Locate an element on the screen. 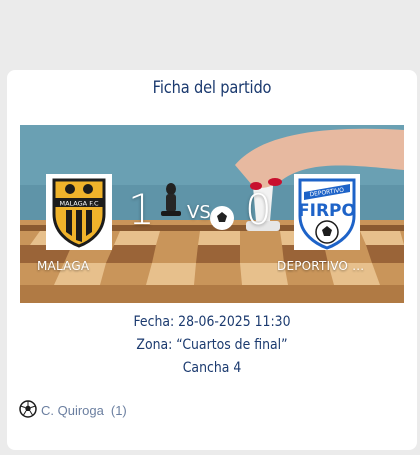 This screenshot has width=420, height=455. match-court: Cancha 4 is located at coordinates (212, 368).